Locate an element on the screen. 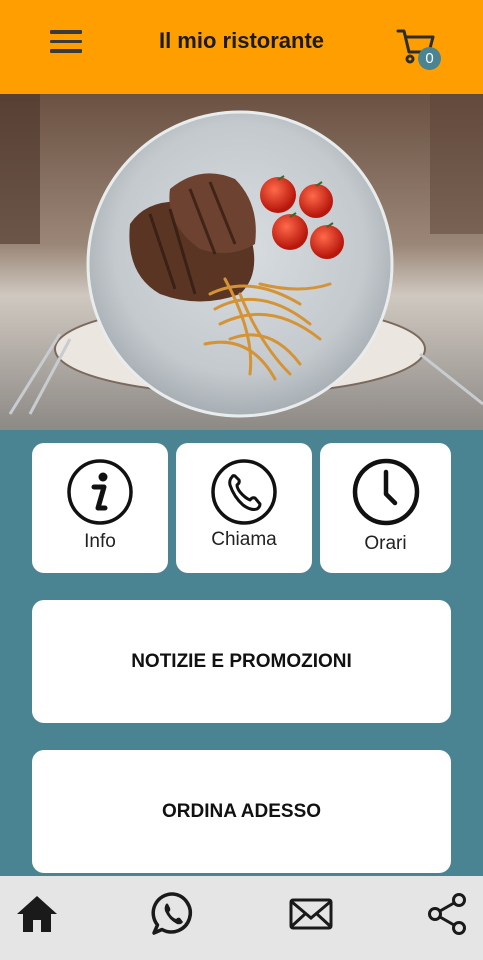  clock-icon is located at coordinates (386, 492).